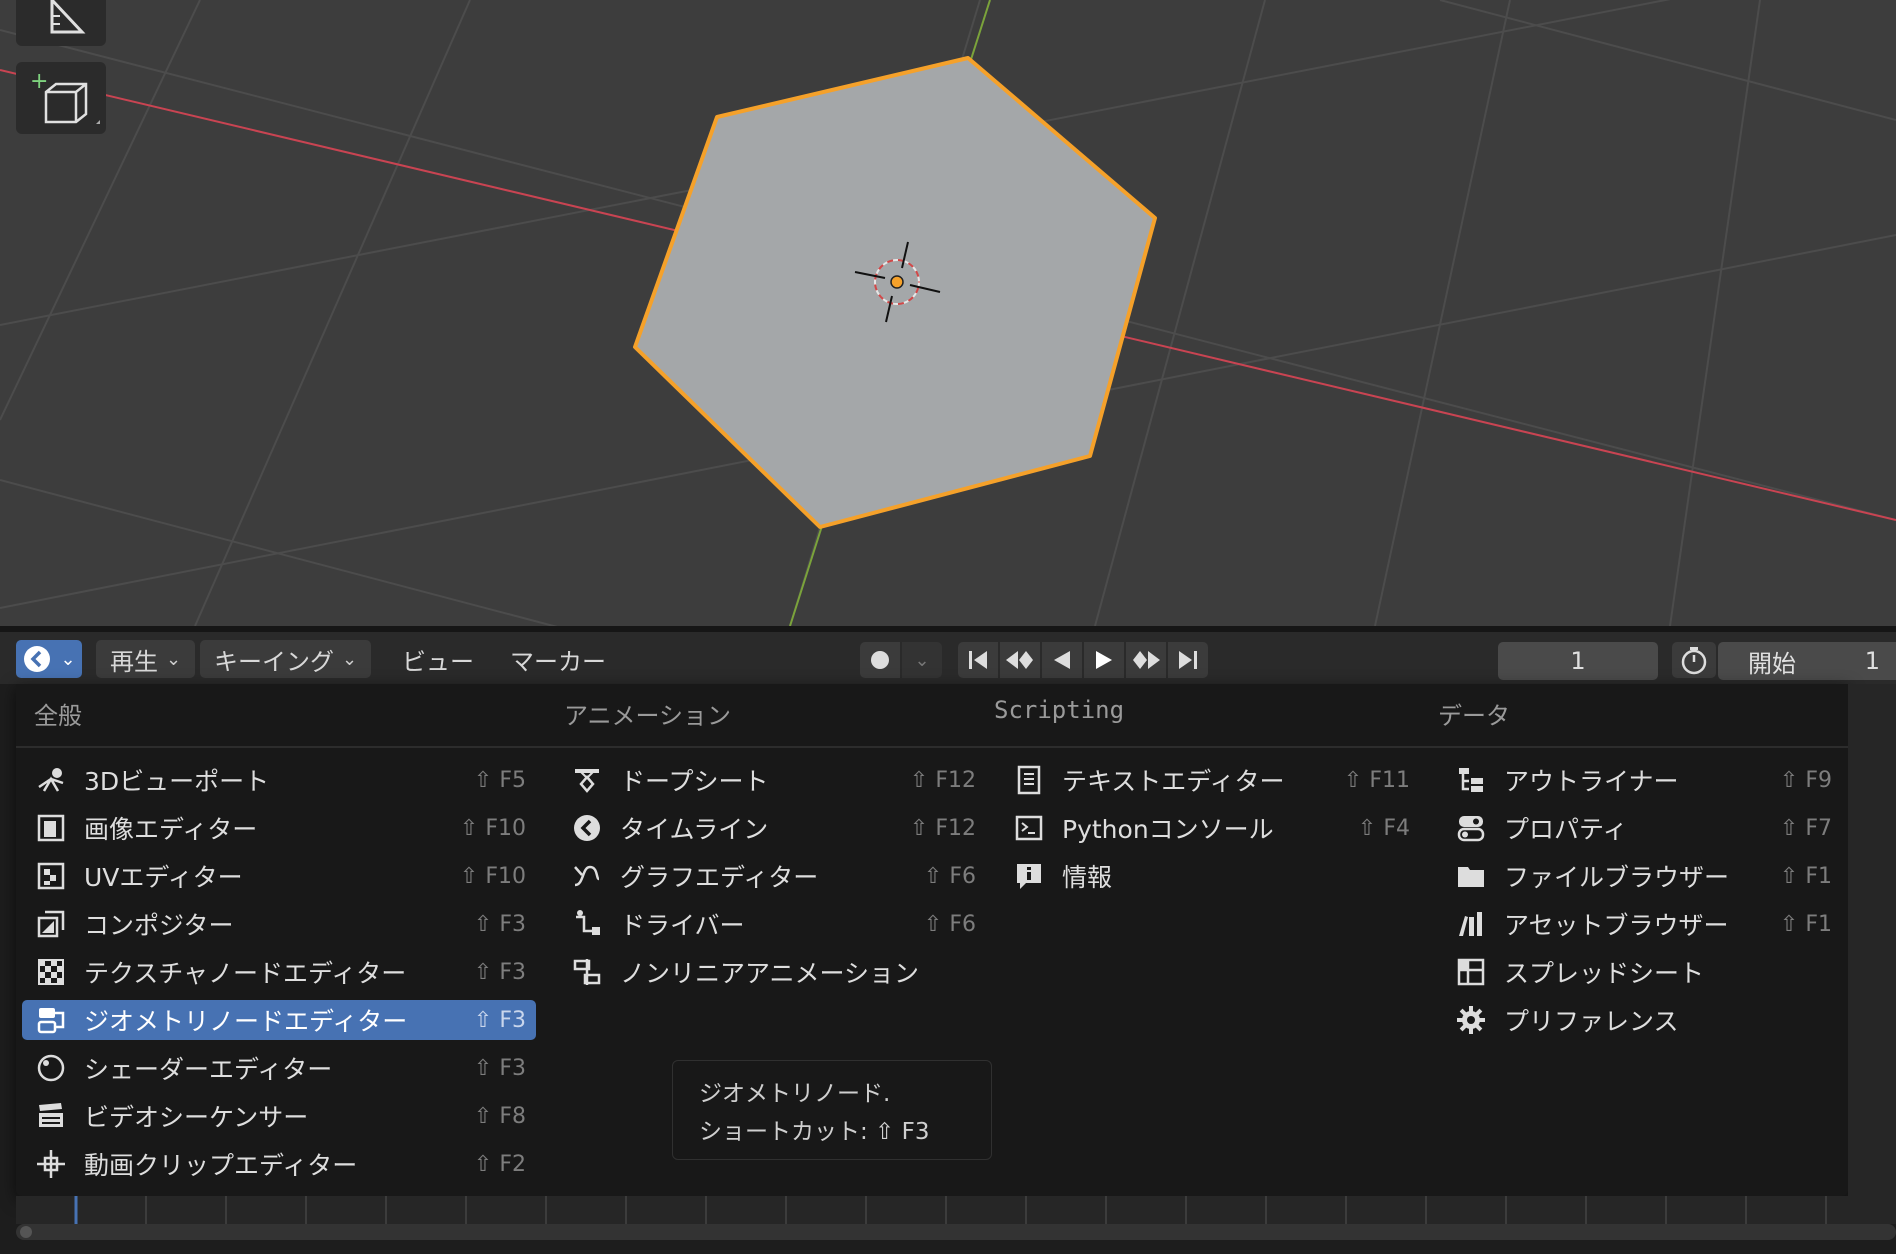 The height and width of the screenshot is (1254, 1896). What do you see at coordinates (245, 973) in the screenshot?
I see `menu-item-label: テクスチャノードエディター` at bounding box center [245, 973].